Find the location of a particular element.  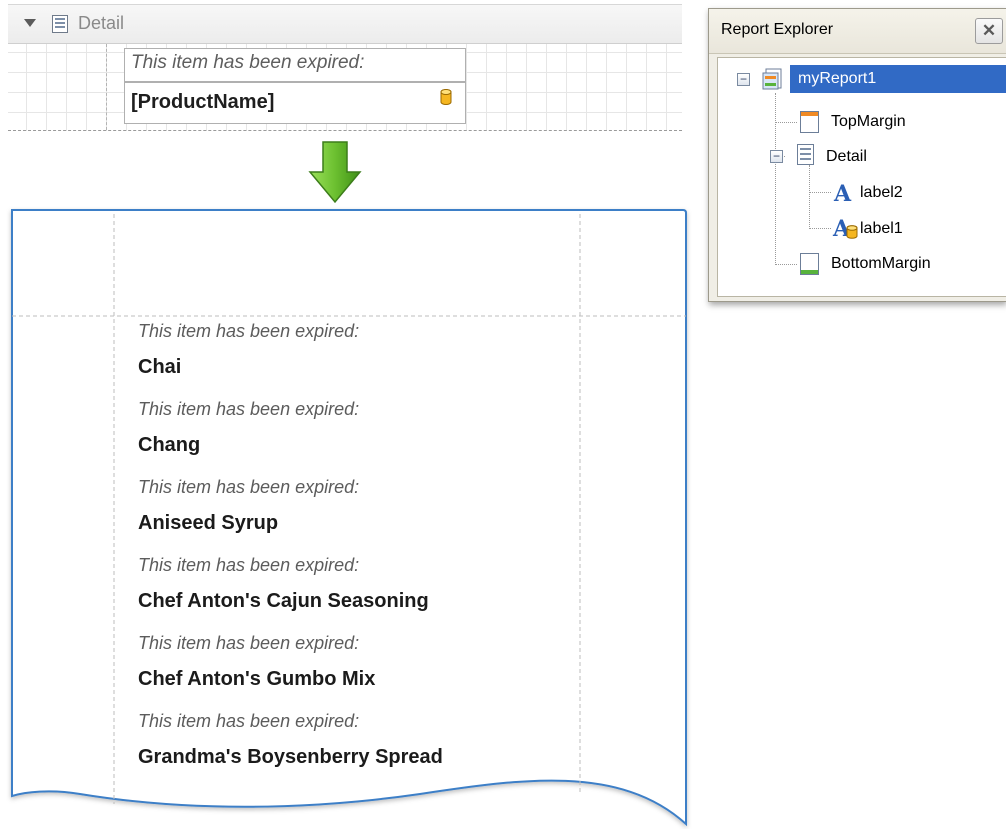

tree-item-label: Detail is located at coordinates (846, 156).